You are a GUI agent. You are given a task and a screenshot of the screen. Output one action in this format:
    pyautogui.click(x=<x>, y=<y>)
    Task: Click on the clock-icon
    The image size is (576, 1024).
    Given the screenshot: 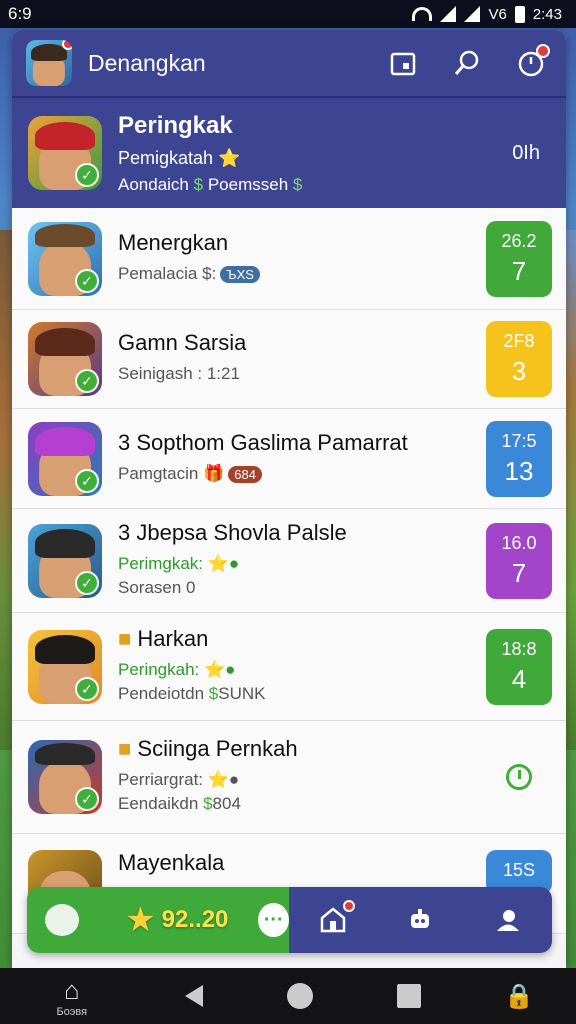 What is the action you would take?
    pyautogui.click(x=531, y=63)
    